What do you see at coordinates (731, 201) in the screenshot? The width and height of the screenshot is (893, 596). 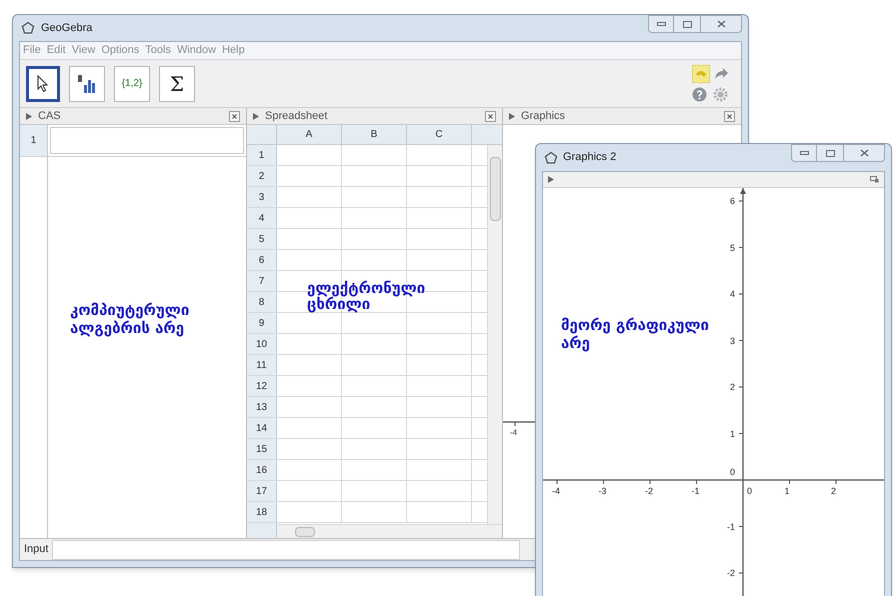 I see `axis-tick-label: 6` at bounding box center [731, 201].